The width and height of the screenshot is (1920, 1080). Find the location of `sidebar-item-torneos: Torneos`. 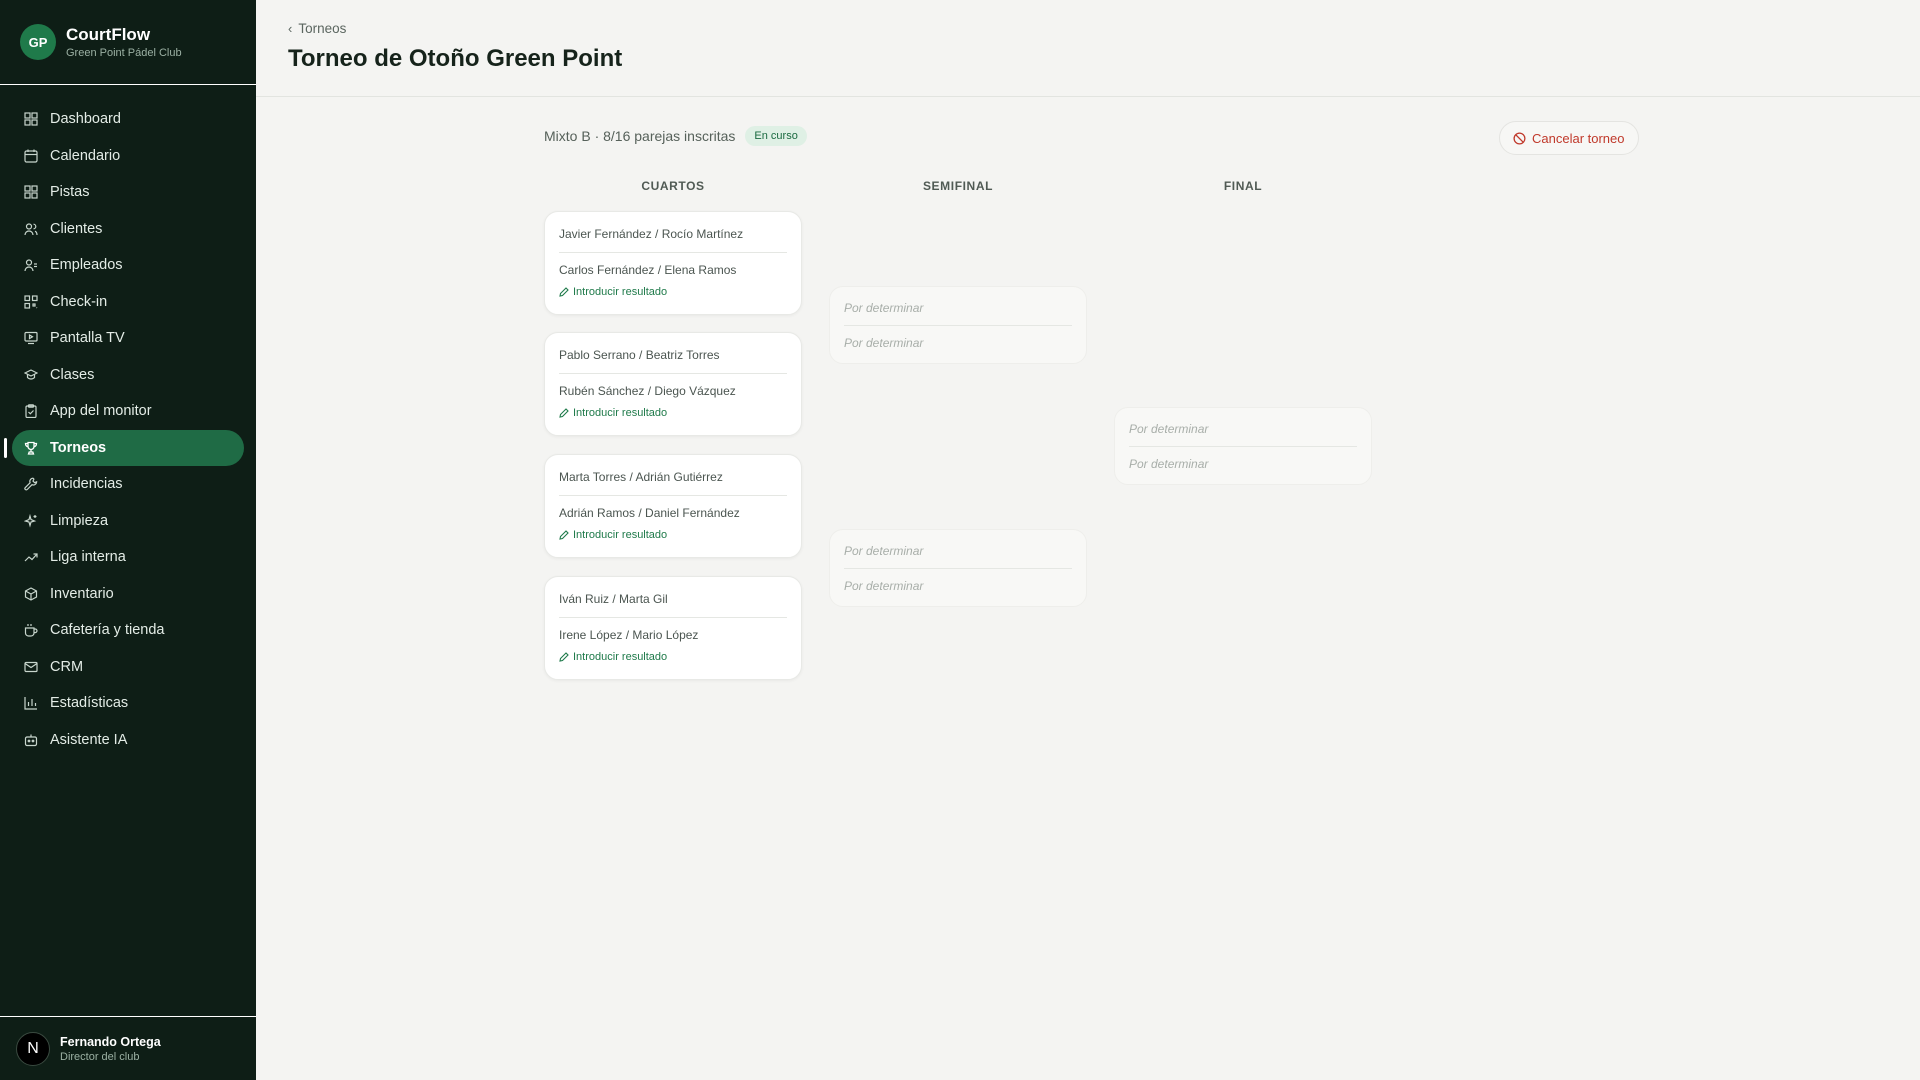

sidebar-item-torneos: Torneos is located at coordinates (124, 447).